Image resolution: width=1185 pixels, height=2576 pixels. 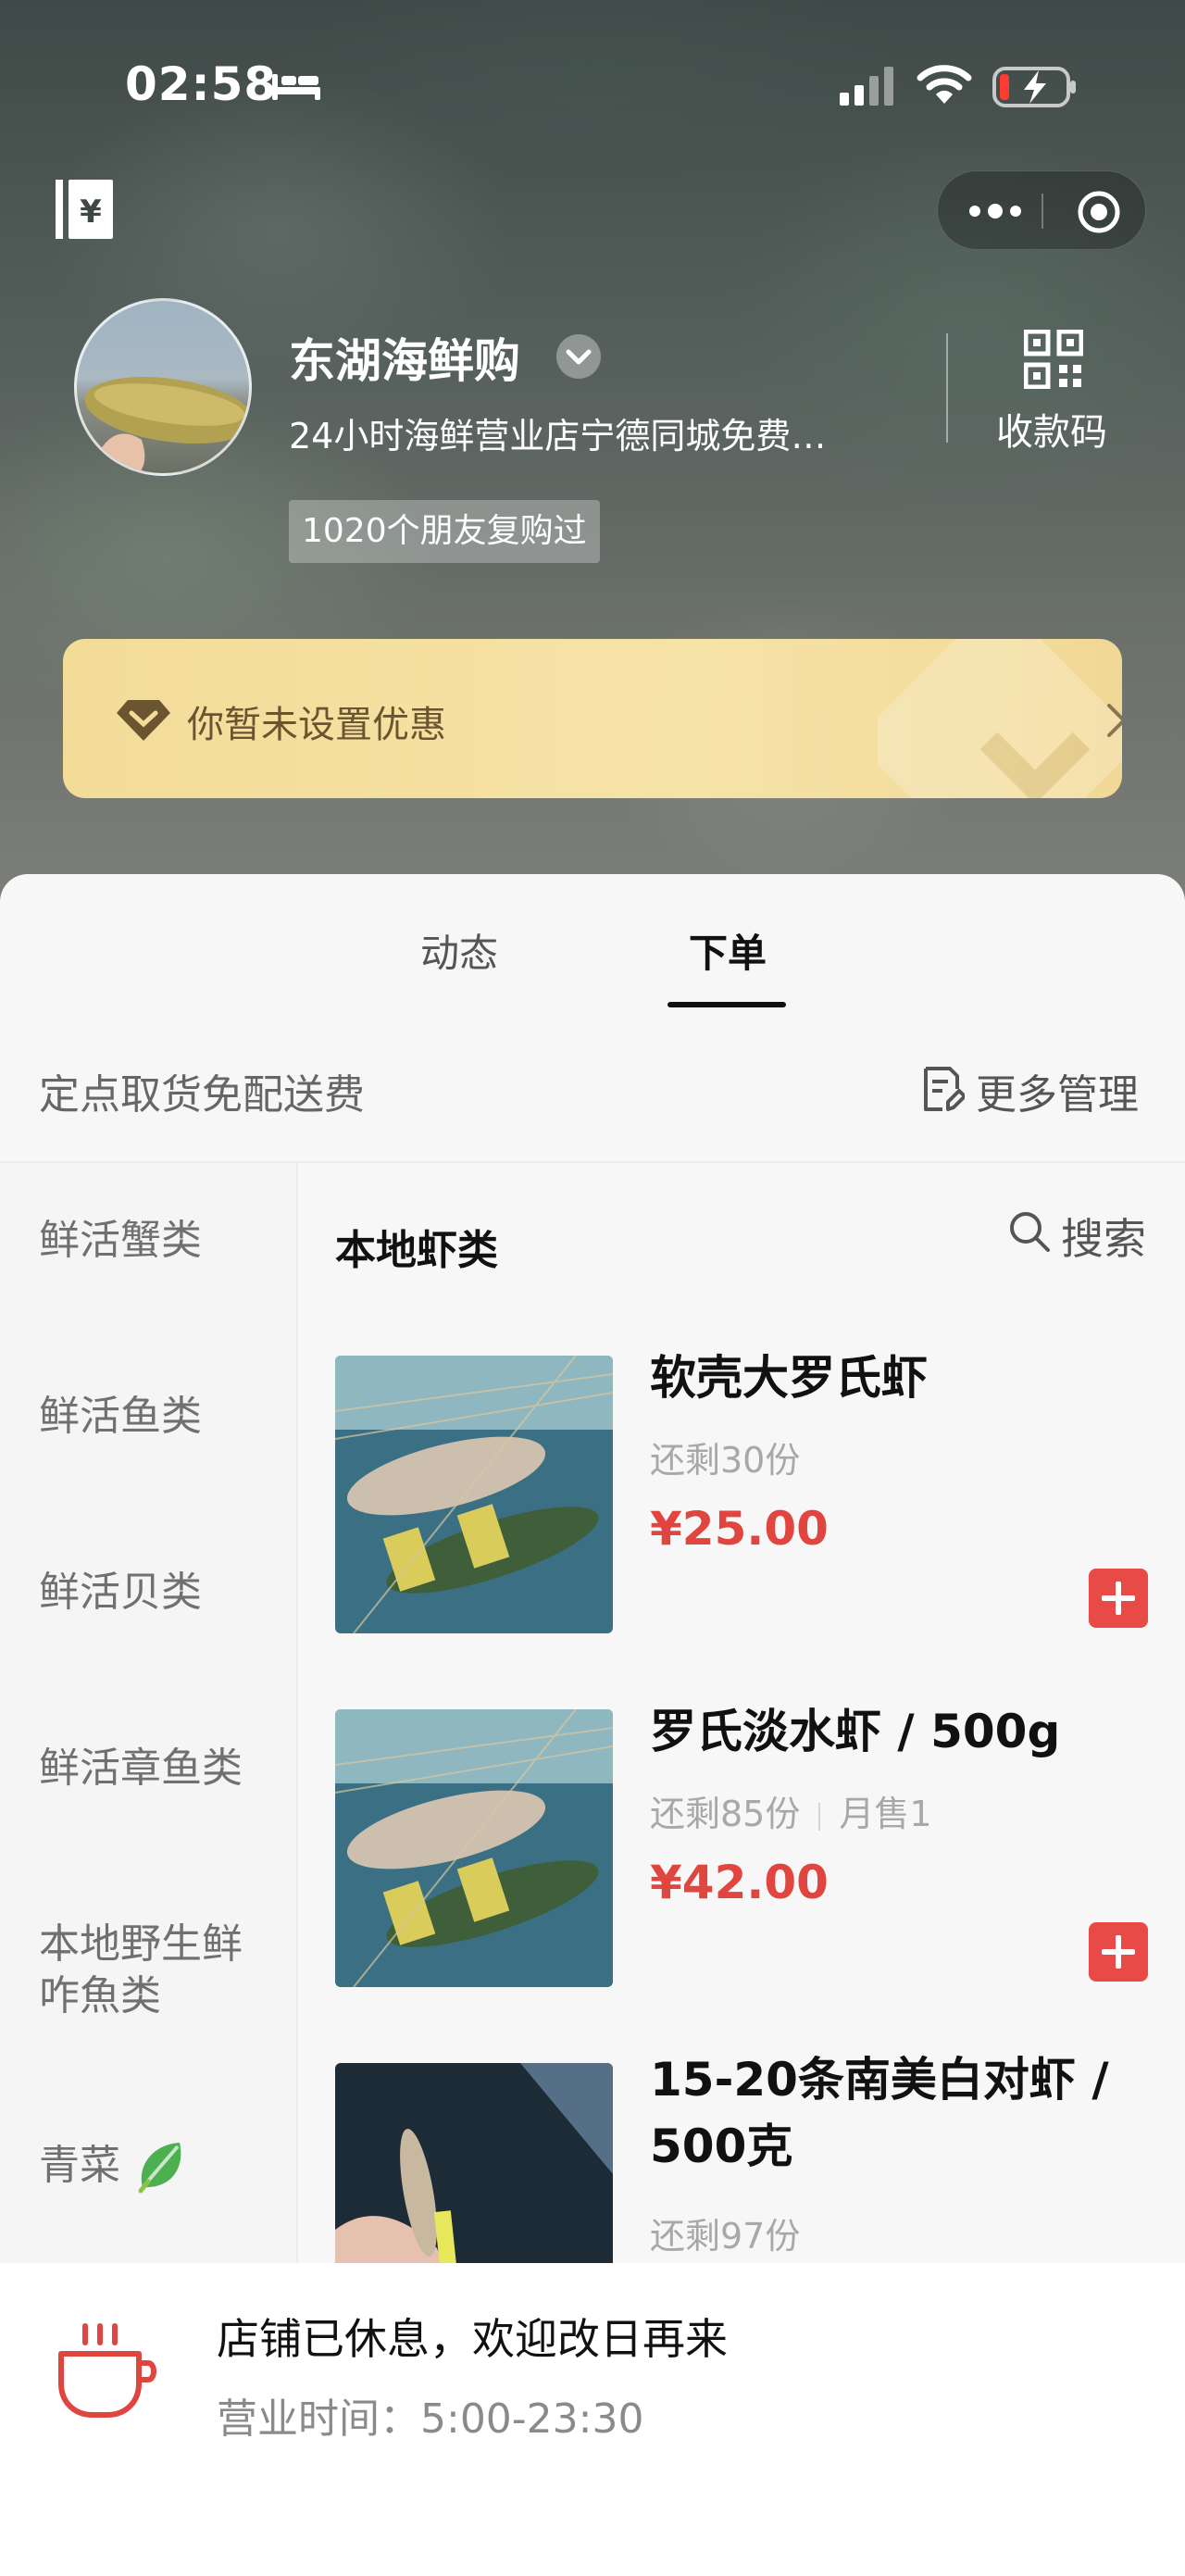 What do you see at coordinates (1029, 1231) in the screenshot?
I see `search-icon` at bounding box center [1029, 1231].